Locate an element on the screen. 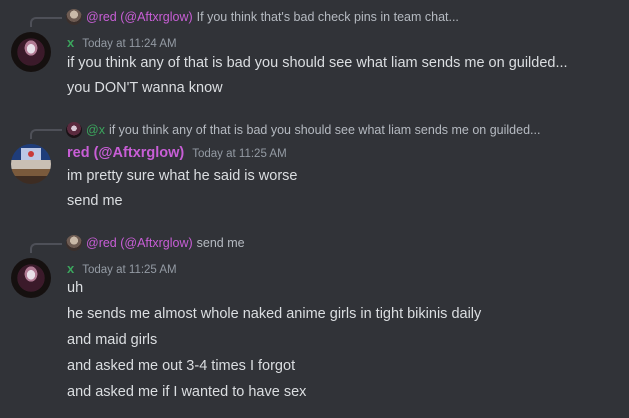  username: red (@Aftxrglow) is located at coordinates (125, 153).